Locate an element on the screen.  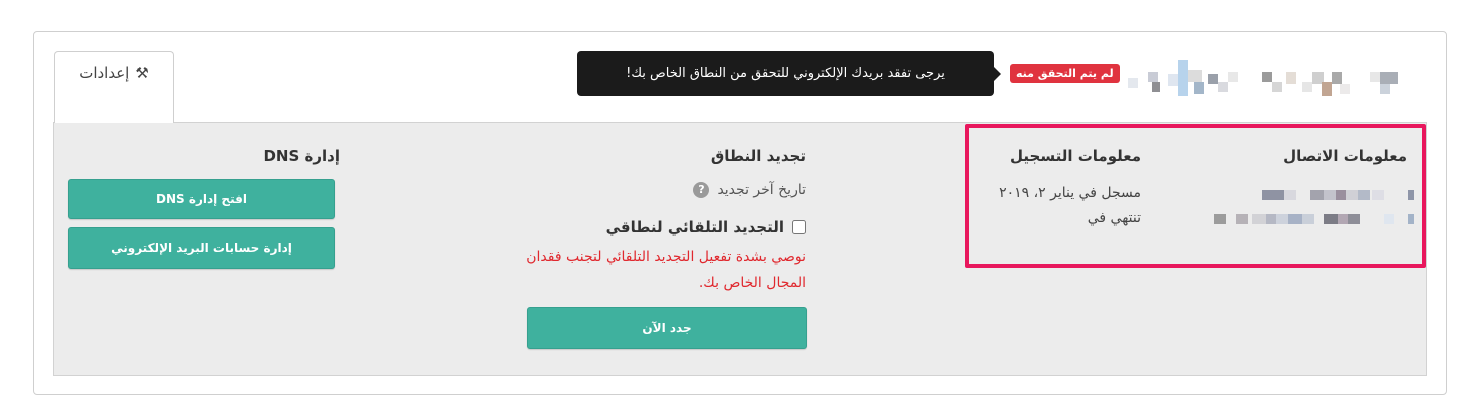
open-dns-management-button: افتح إدارة DNS is located at coordinates (201, 199).